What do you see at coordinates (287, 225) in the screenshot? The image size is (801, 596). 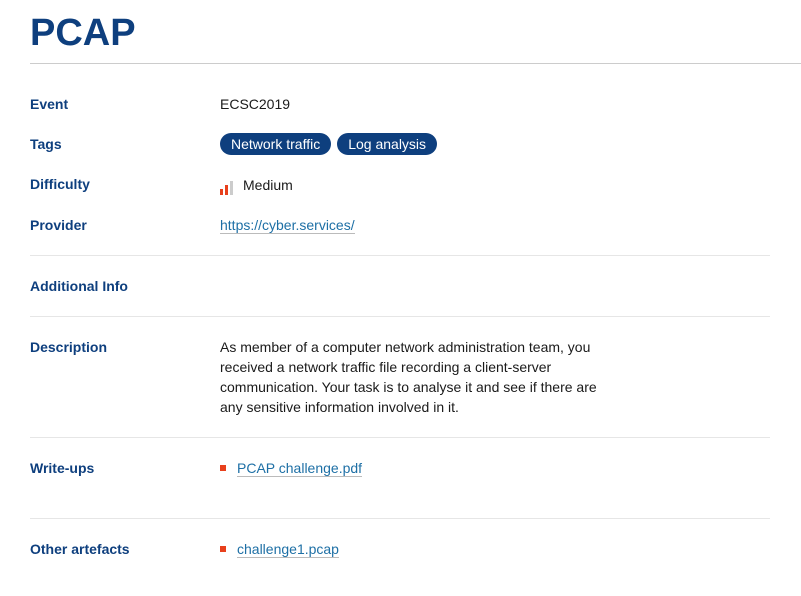 I see `provider-link: https://cyber.services/` at bounding box center [287, 225].